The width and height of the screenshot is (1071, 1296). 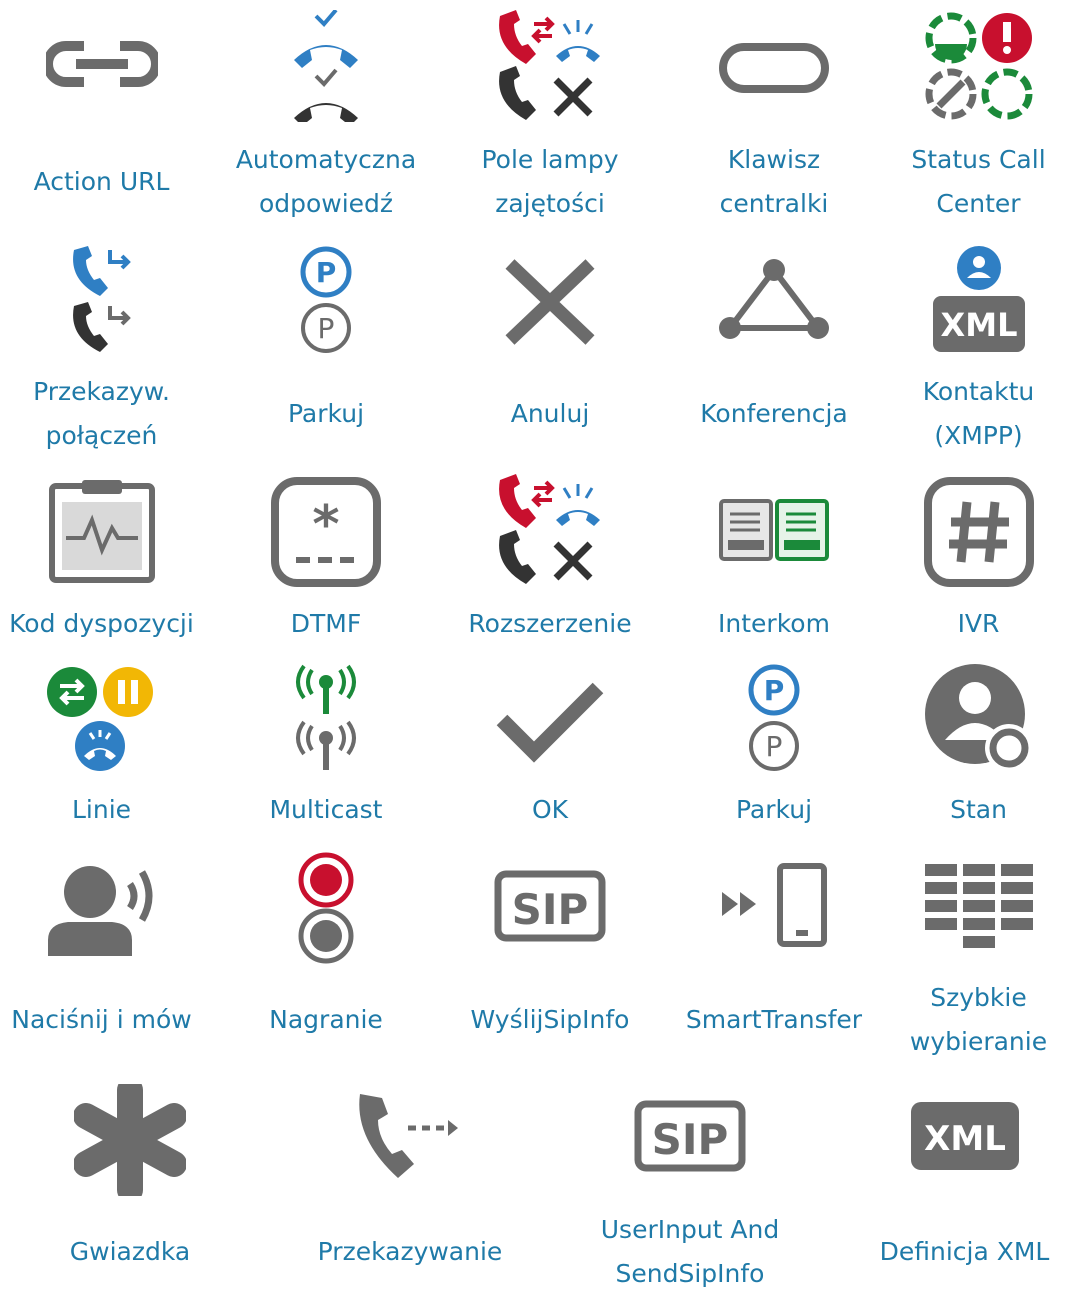 What do you see at coordinates (978, 181) in the screenshot?
I see `item-label: Status Call Center` at bounding box center [978, 181].